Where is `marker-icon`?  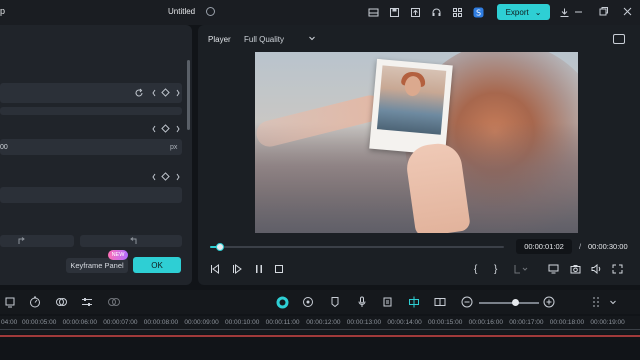
marker-icon is located at coordinates (335, 302).